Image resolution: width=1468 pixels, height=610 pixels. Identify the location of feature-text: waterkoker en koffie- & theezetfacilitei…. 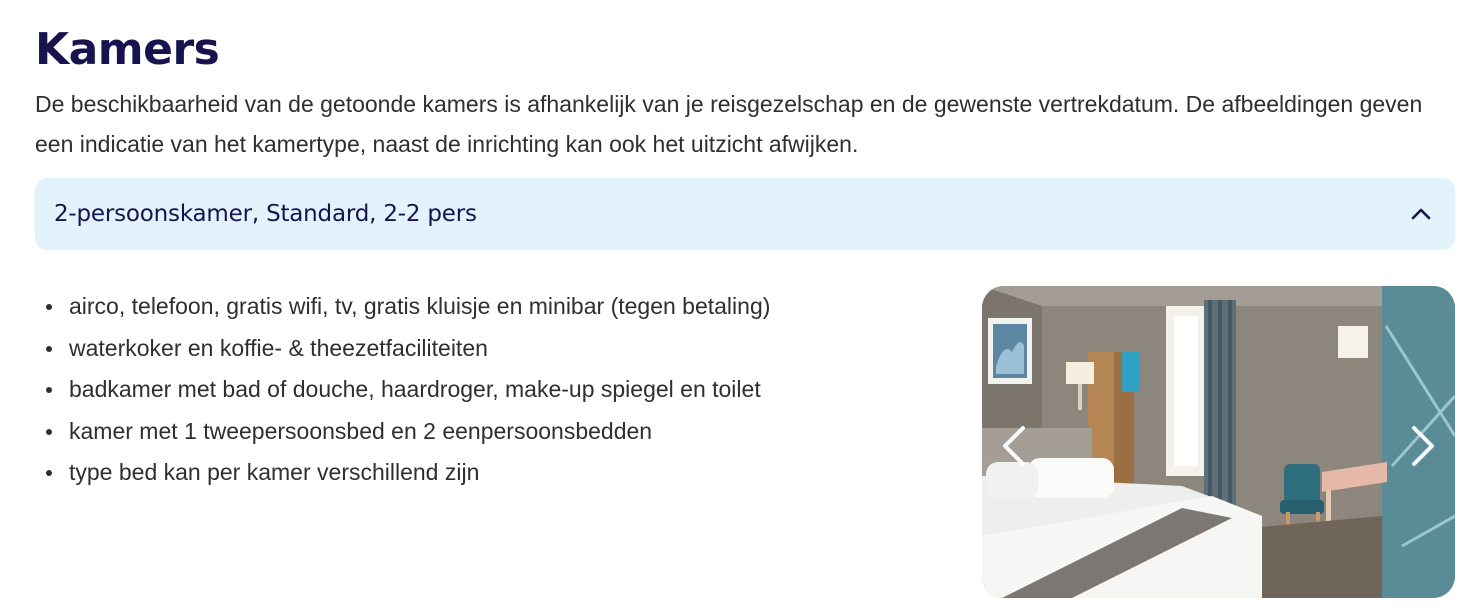
(278, 347).